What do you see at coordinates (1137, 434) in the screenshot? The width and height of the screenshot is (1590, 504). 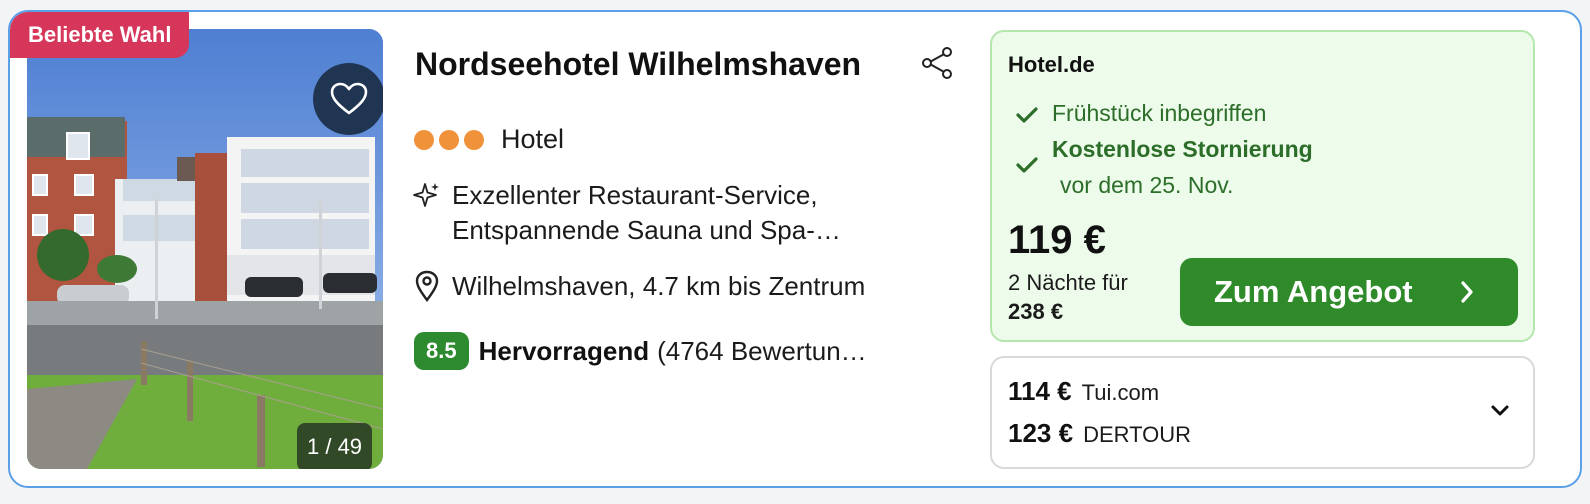 I see `other-offer-provider: DERTOUR` at bounding box center [1137, 434].